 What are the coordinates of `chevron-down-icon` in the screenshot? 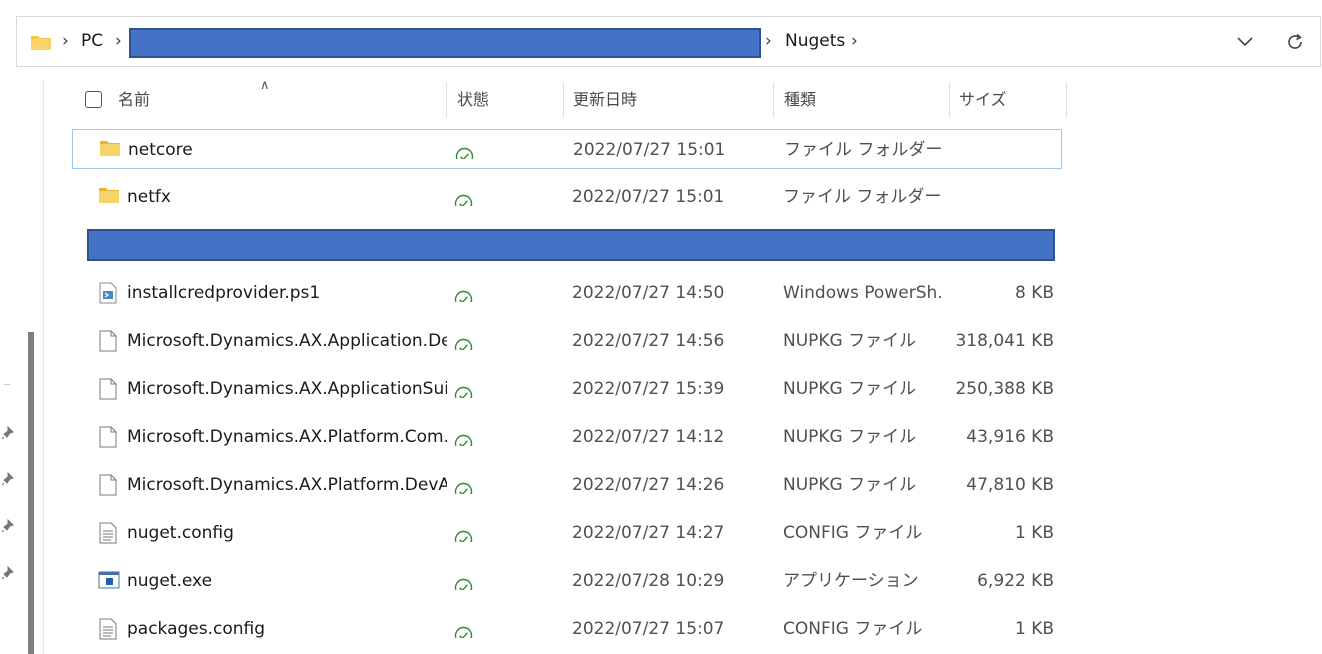 It's located at (1245, 42).